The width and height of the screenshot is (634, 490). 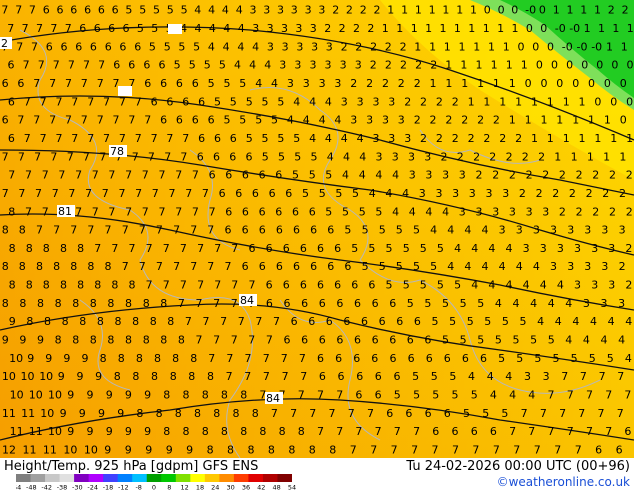 What do you see at coordinates (247, 300) in the screenshot?
I see `contour-label-84: 84` at bounding box center [247, 300].